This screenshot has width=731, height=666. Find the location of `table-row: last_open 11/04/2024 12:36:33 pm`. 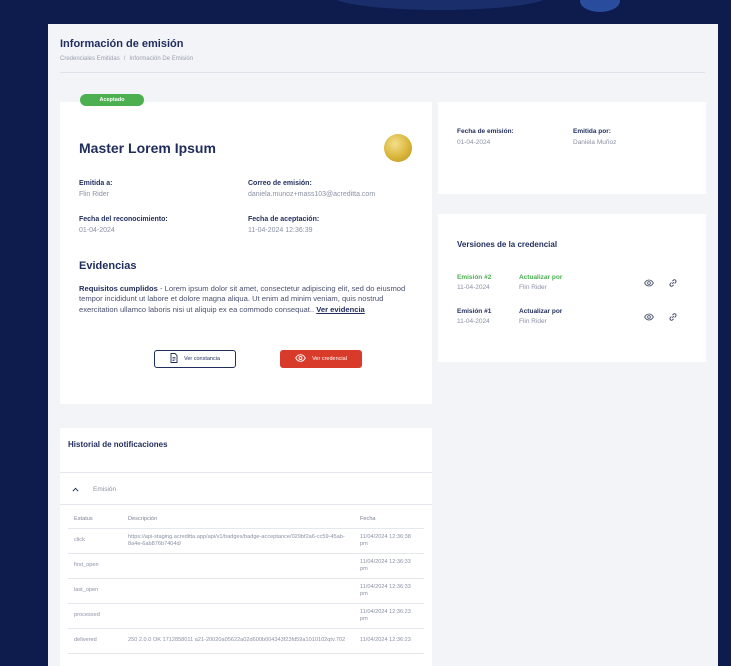

table-row: last_open 11/04/2024 12:36:33 pm is located at coordinates (246, 591).